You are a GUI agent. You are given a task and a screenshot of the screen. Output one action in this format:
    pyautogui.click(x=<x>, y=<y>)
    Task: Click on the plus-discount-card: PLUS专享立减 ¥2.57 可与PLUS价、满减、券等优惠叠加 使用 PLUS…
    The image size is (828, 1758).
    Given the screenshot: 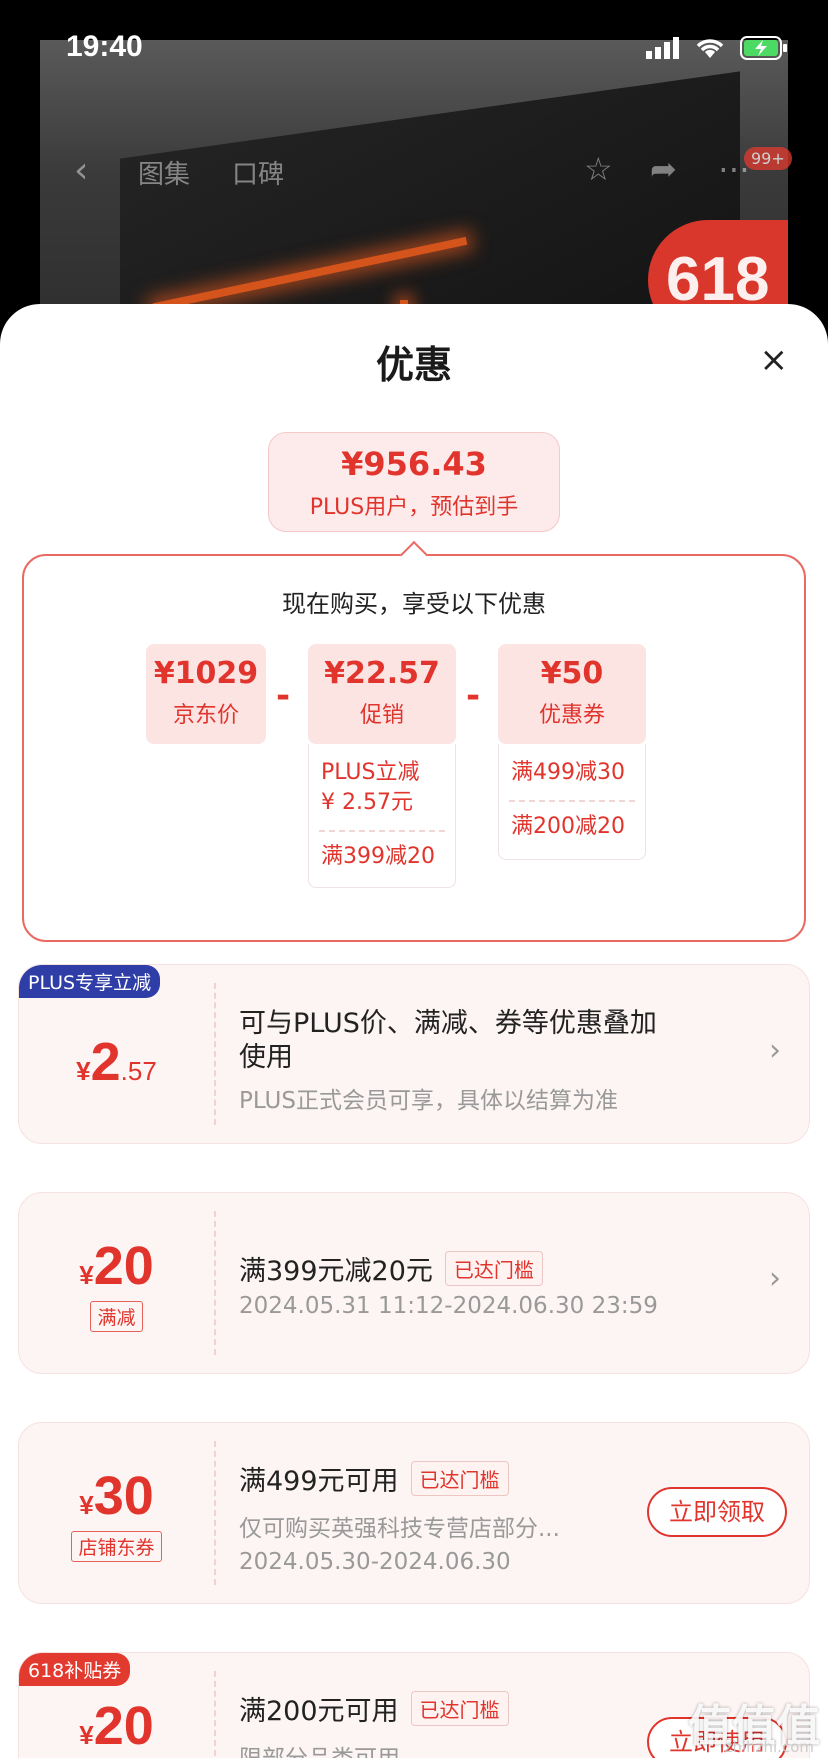 What is the action you would take?
    pyautogui.click(x=414, y=1054)
    